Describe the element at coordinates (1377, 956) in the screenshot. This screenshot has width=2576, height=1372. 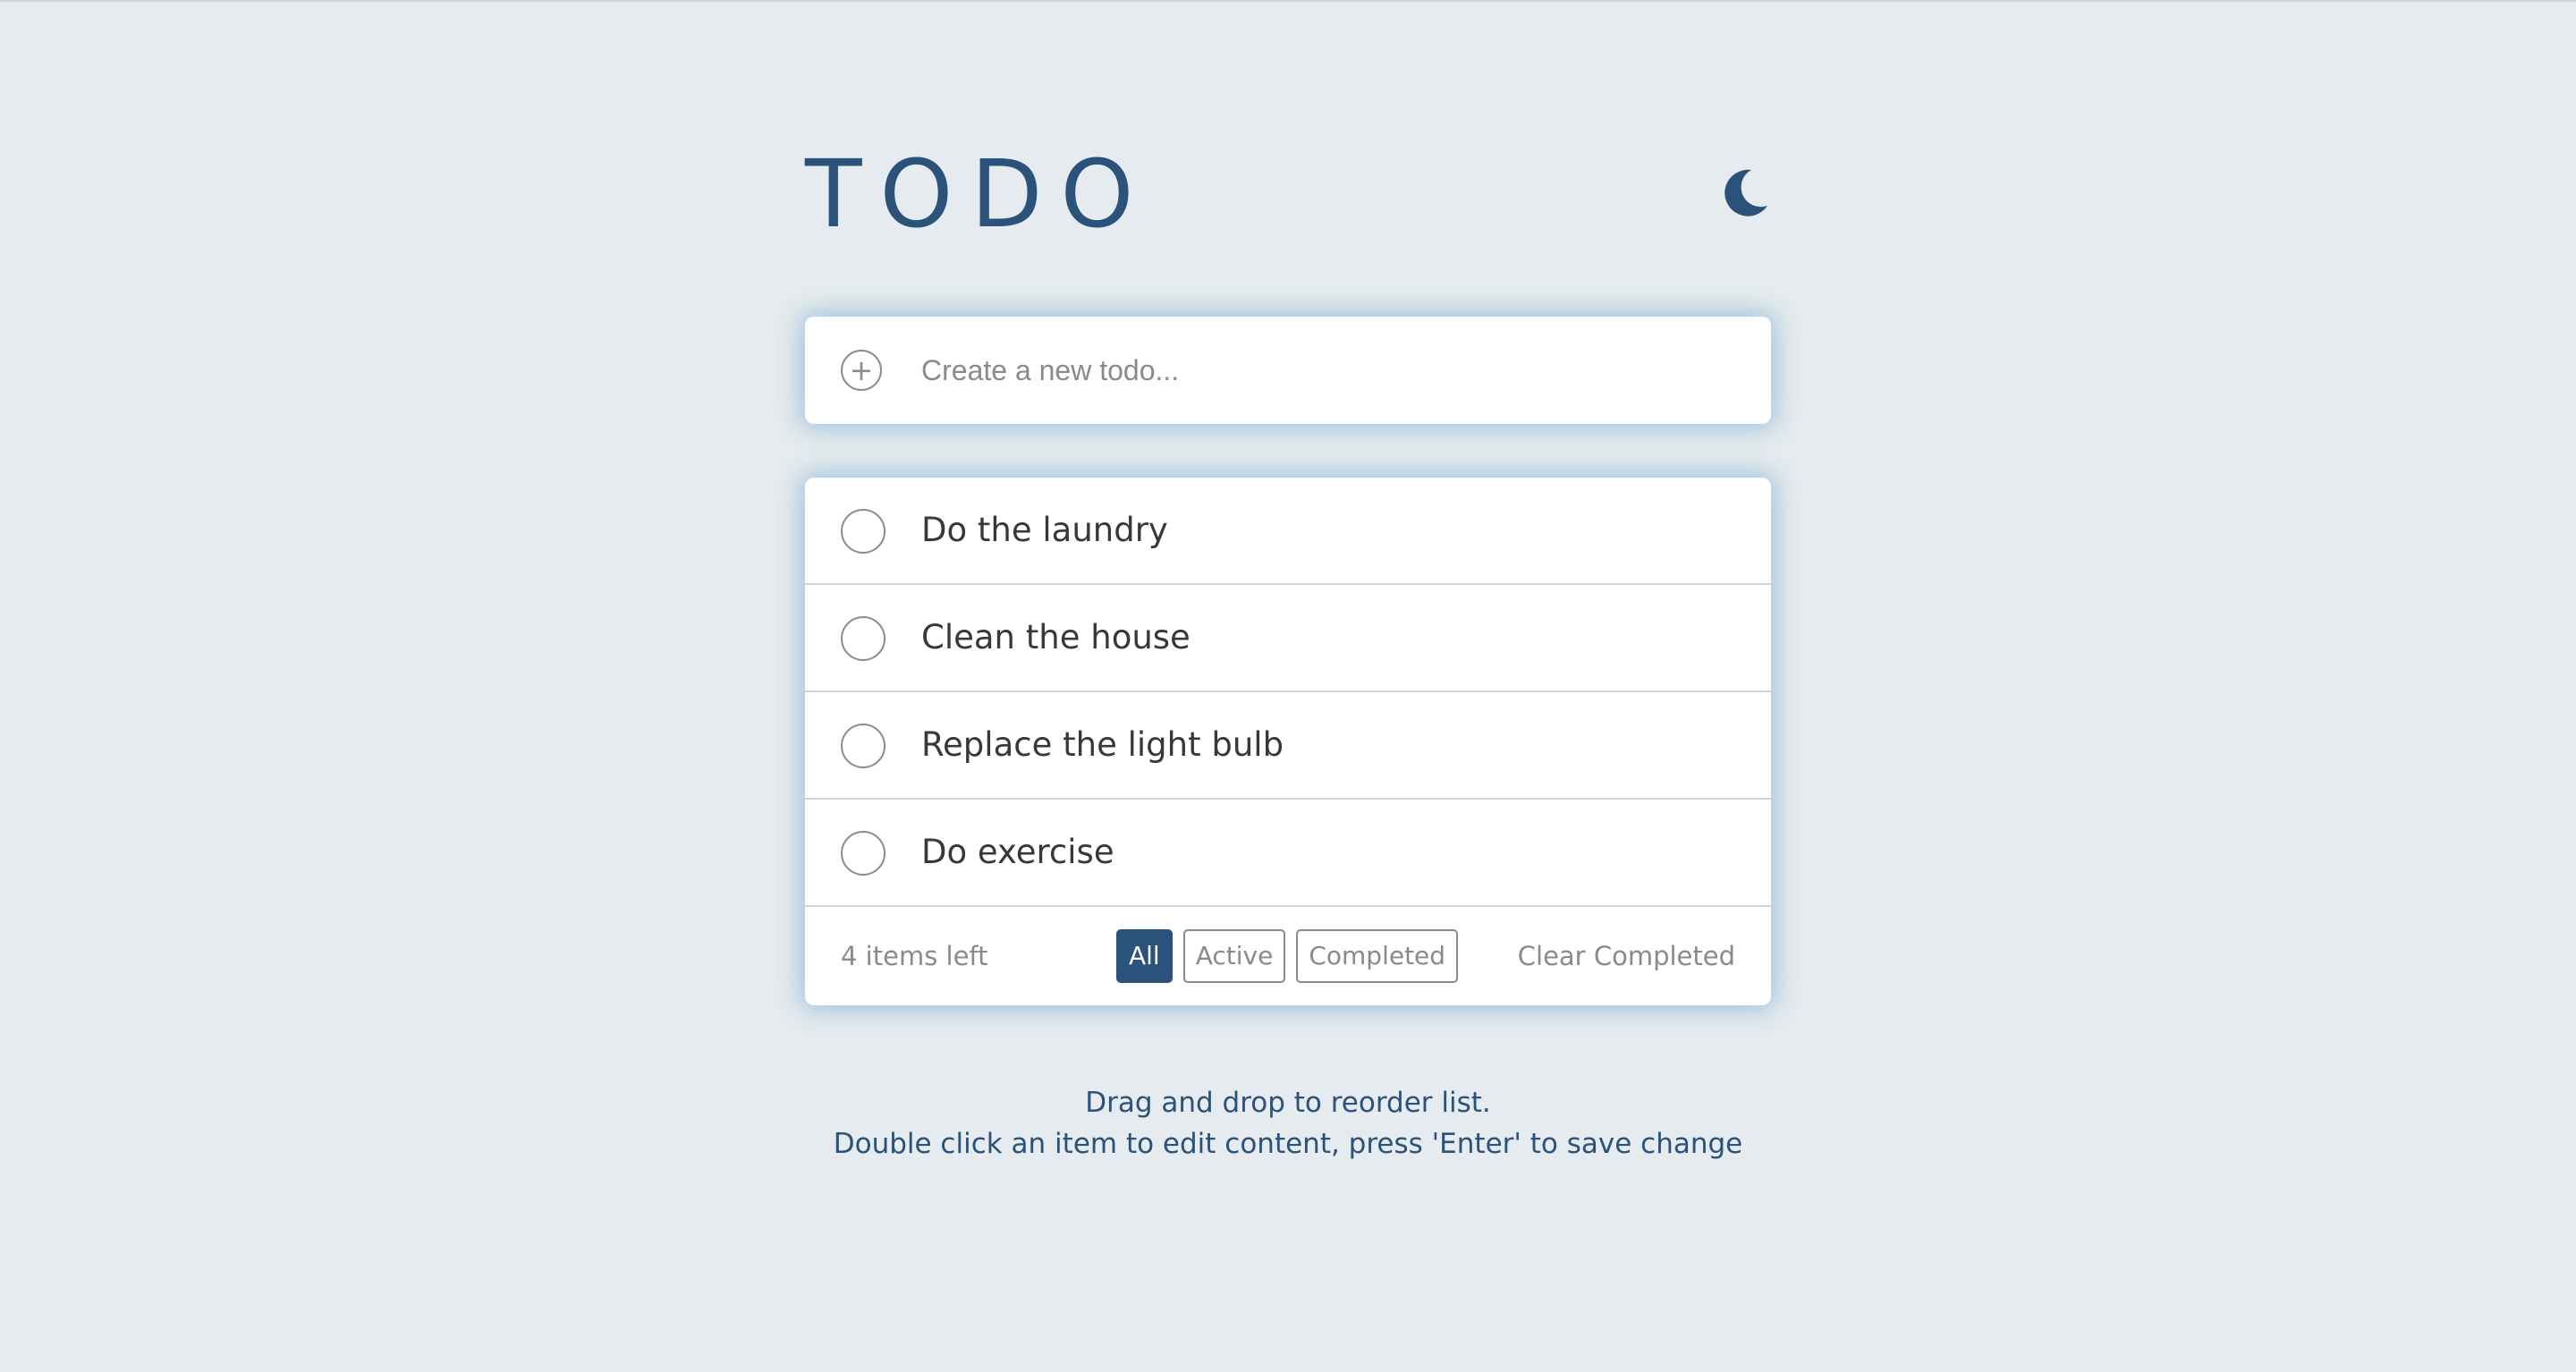
I see `filter-completed-button: Completed` at that location.